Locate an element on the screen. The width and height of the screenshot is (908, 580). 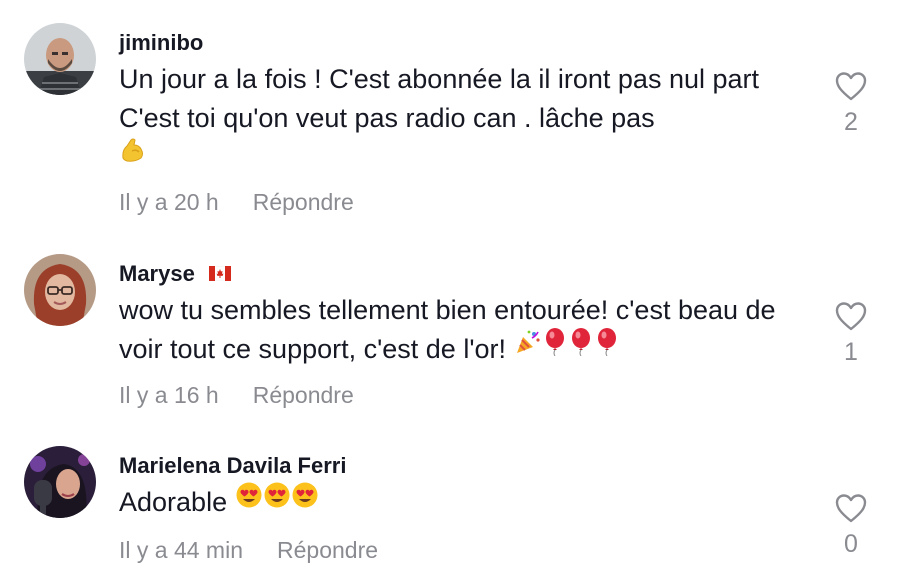
like-count: 2 is located at coordinates (851, 122).